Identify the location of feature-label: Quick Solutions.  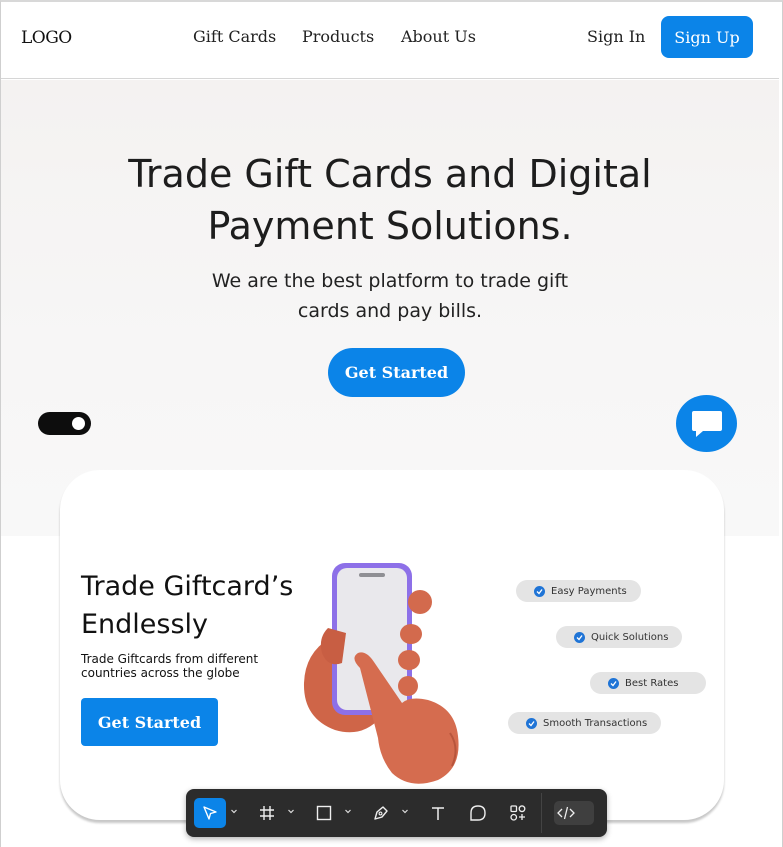
(630, 637).